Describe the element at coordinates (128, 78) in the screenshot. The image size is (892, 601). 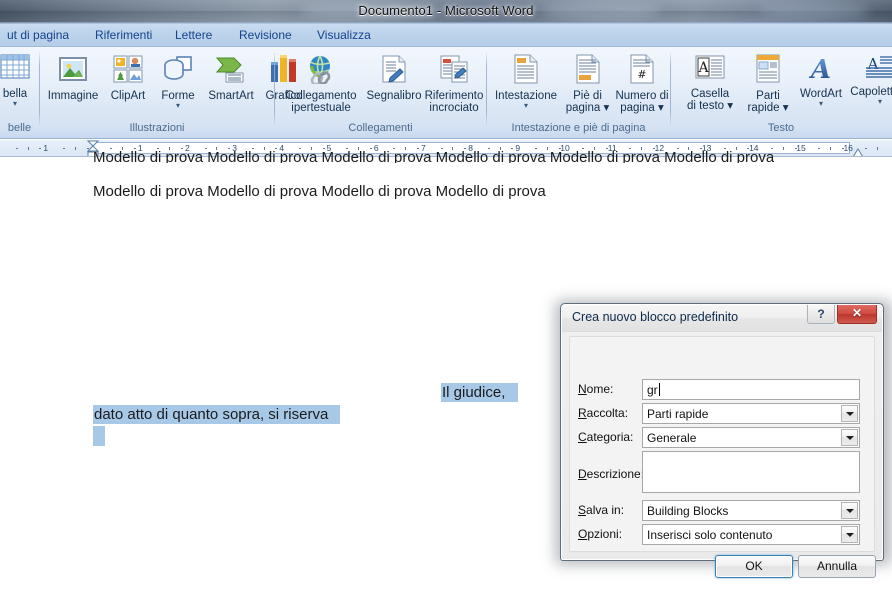
I see `ribbon-button-clipart: ClipArt` at that location.